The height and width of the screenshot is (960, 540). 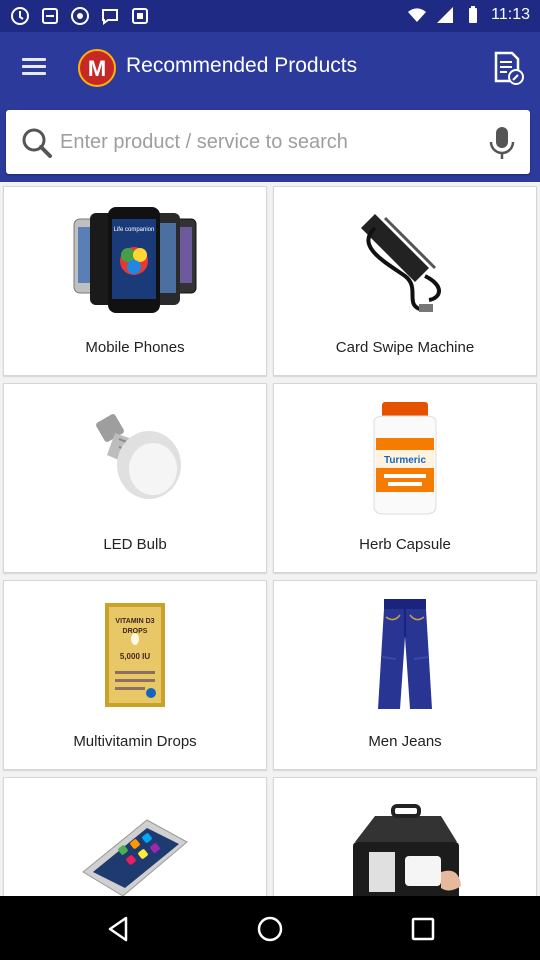 I want to click on wifi-icon, so click(x=417, y=15).